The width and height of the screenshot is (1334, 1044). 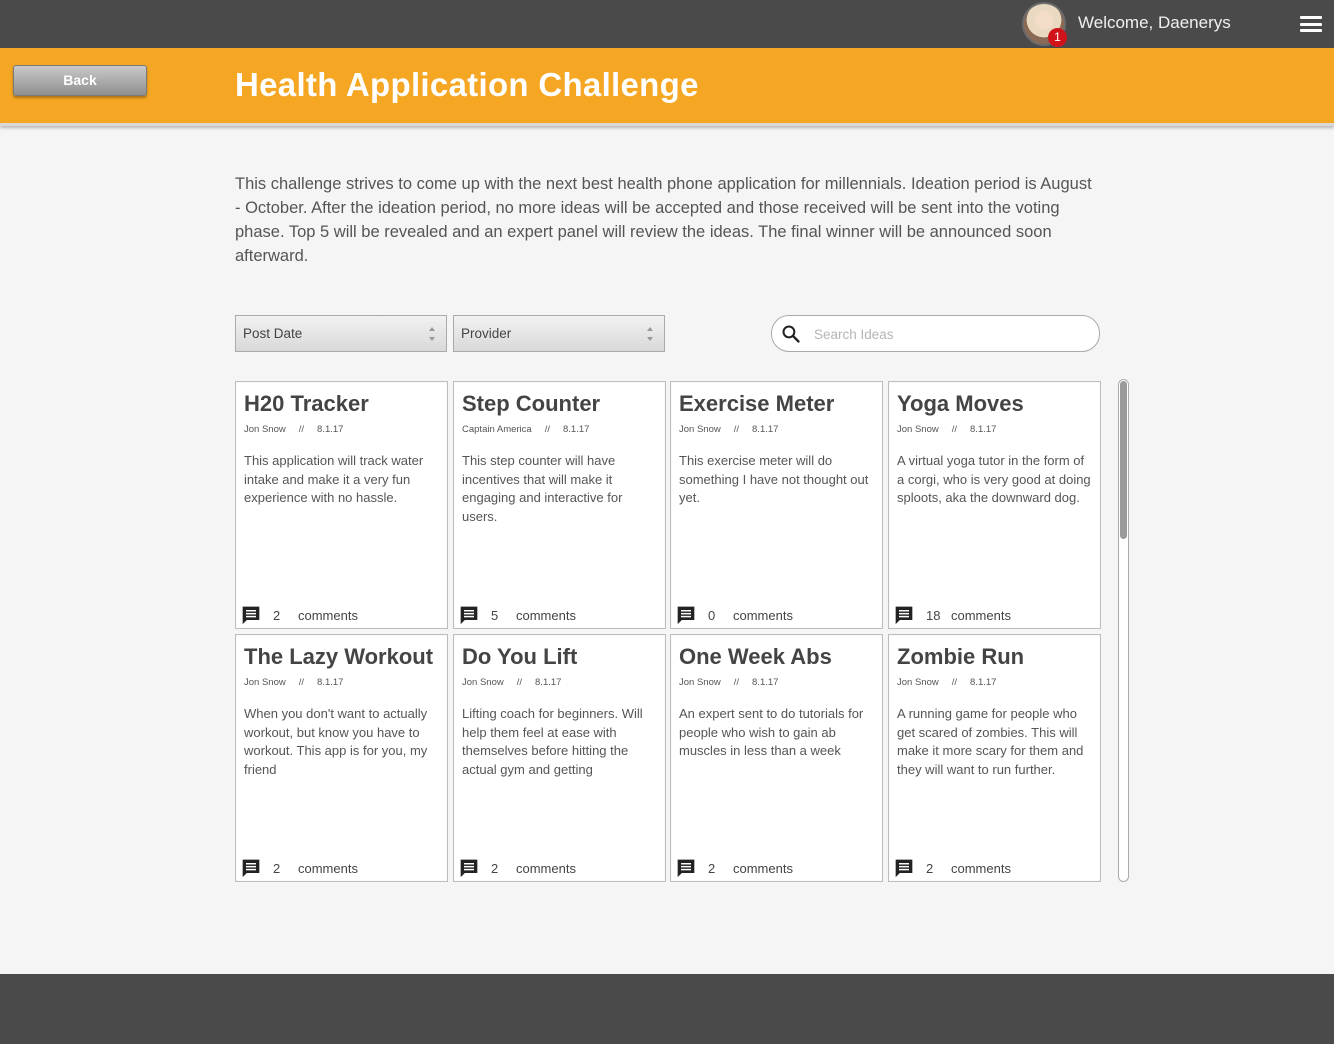 I want to click on idea-comments: 18 comments, so click(x=952, y=615).